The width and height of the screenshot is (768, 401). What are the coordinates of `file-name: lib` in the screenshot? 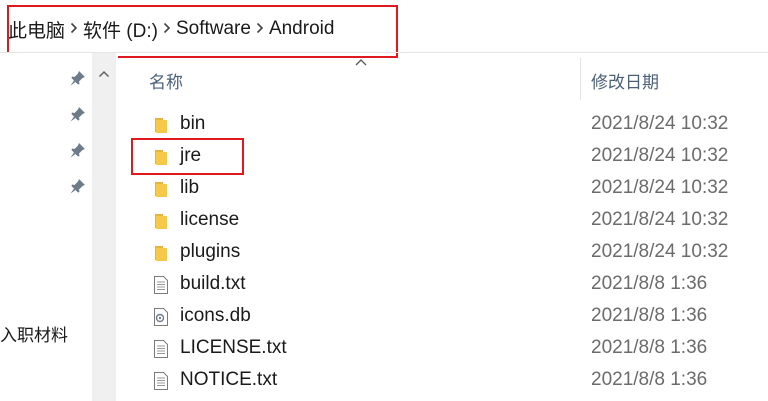 It's located at (190, 187).